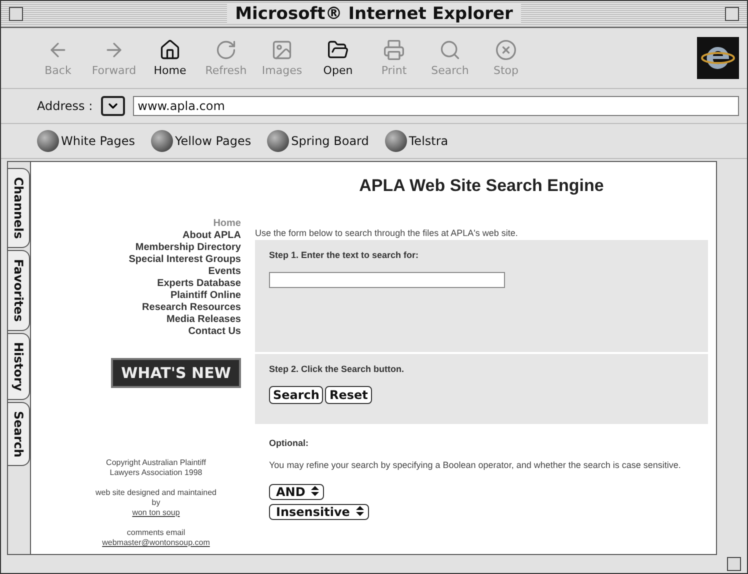 Image resolution: width=748 pixels, height=574 pixels. Describe the element at coordinates (481, 186) in the screenshot. I see `page-heading: APLA Web Site Search Engine` at that location.